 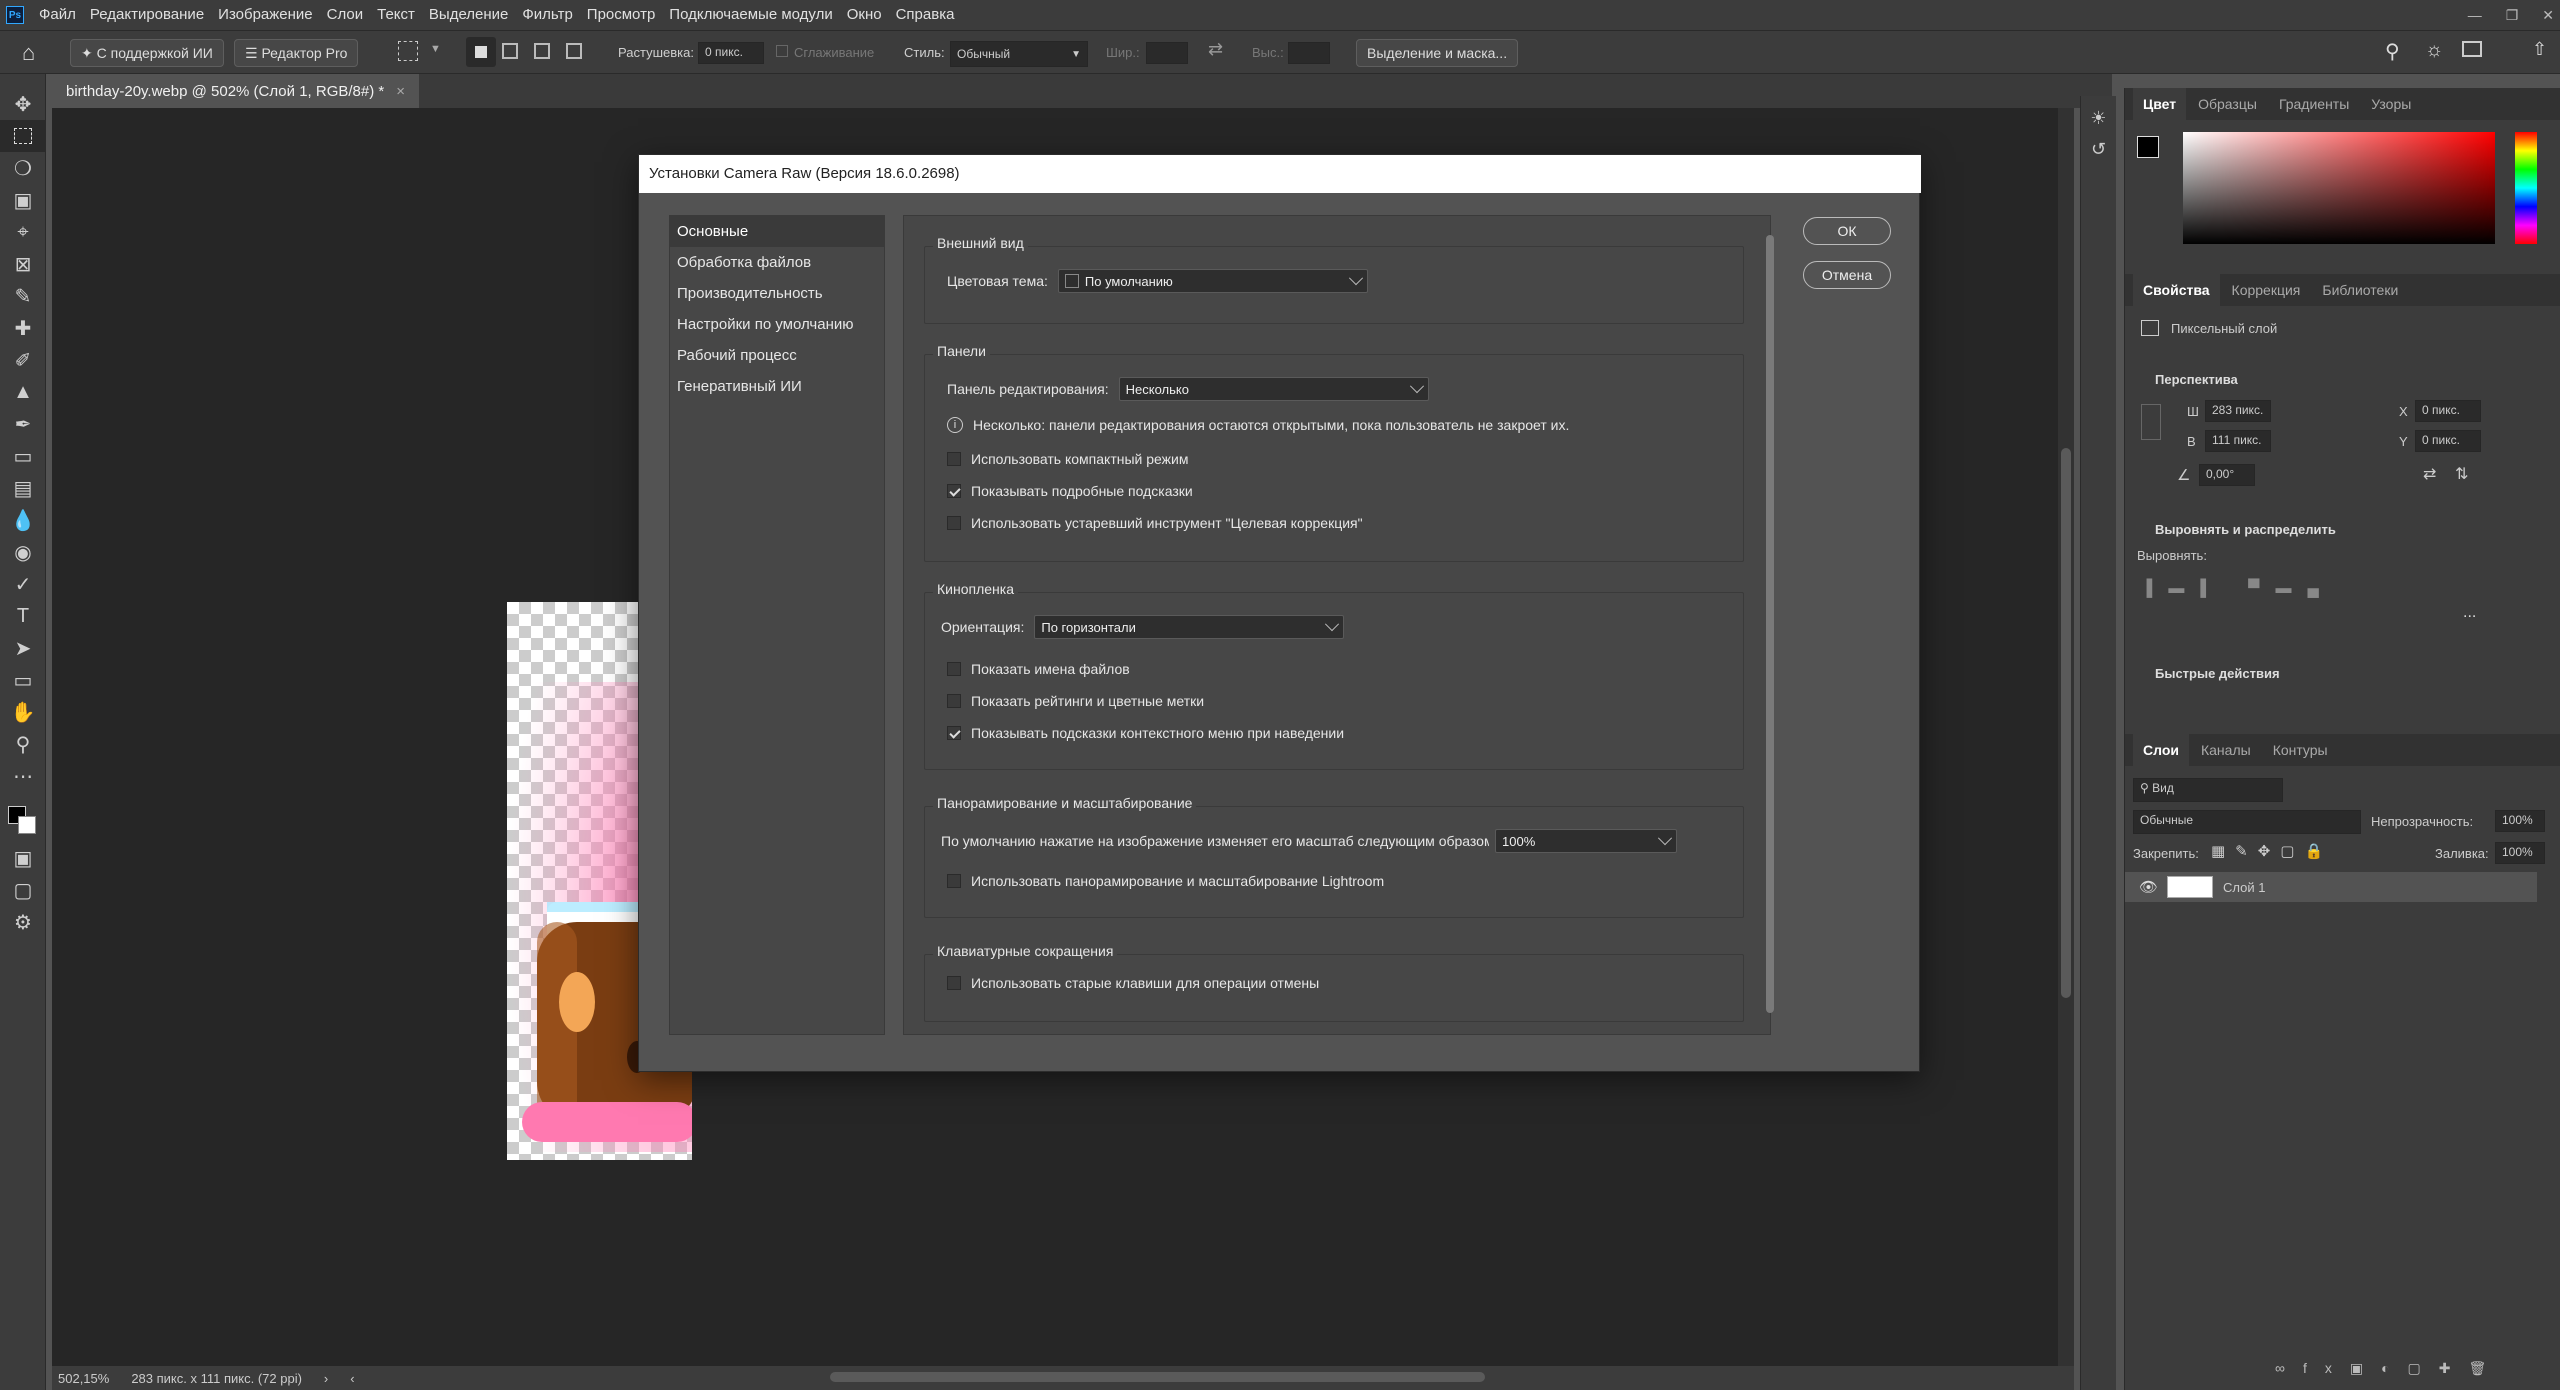 I want to click on fill-value: 100%, so click(x=2520, y=853).